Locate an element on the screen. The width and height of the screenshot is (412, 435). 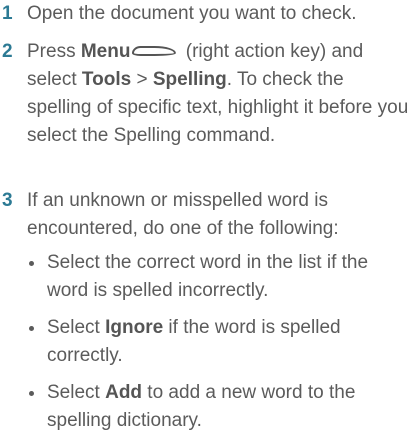
add-label: Add is located at coordinates (124, 392).